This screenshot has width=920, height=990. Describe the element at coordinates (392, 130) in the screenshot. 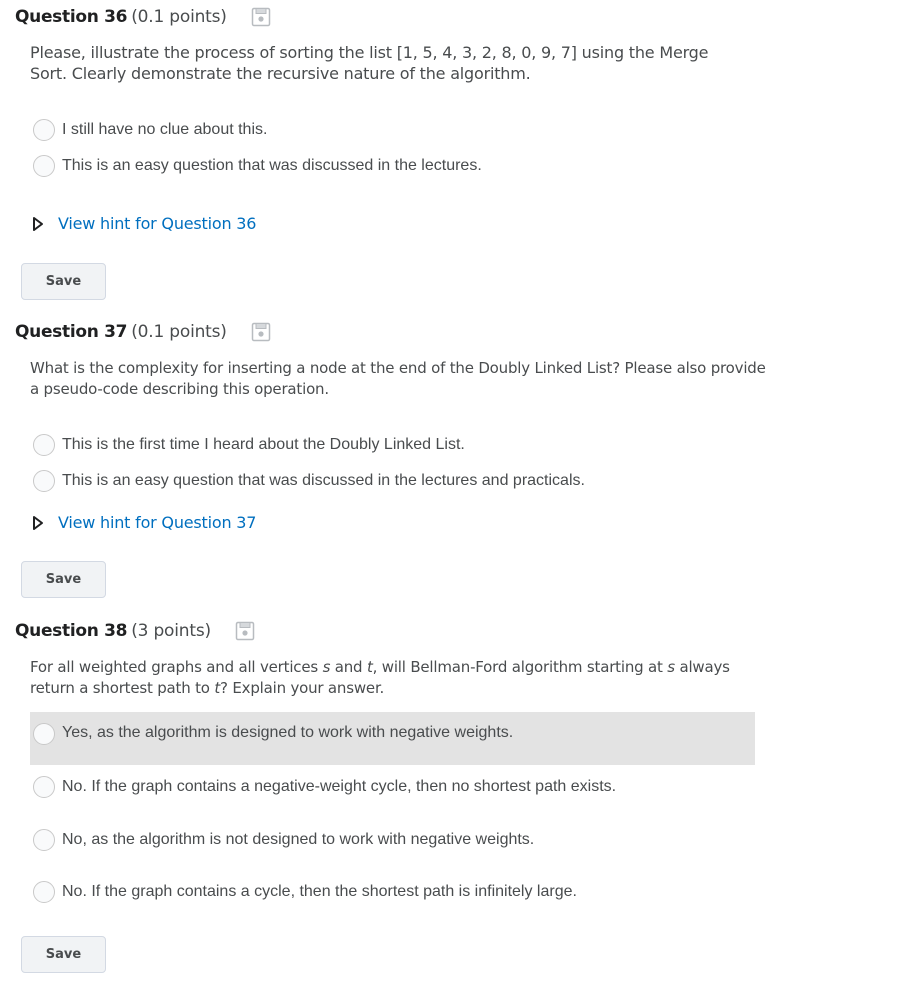

I see `option-row: I still have no clue about this.` at that location.